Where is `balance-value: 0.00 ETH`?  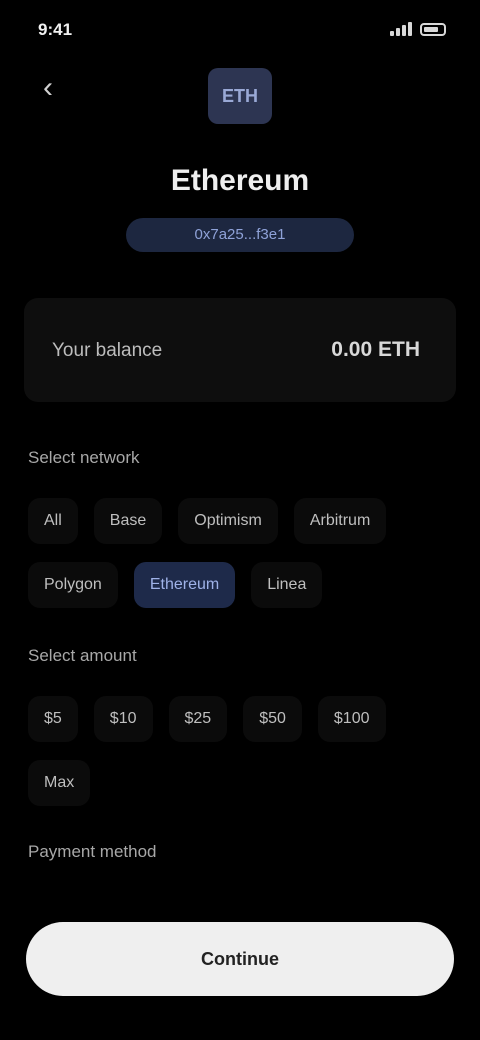
balance-value: 0.00 ETH is located at coordinates (375, 349).